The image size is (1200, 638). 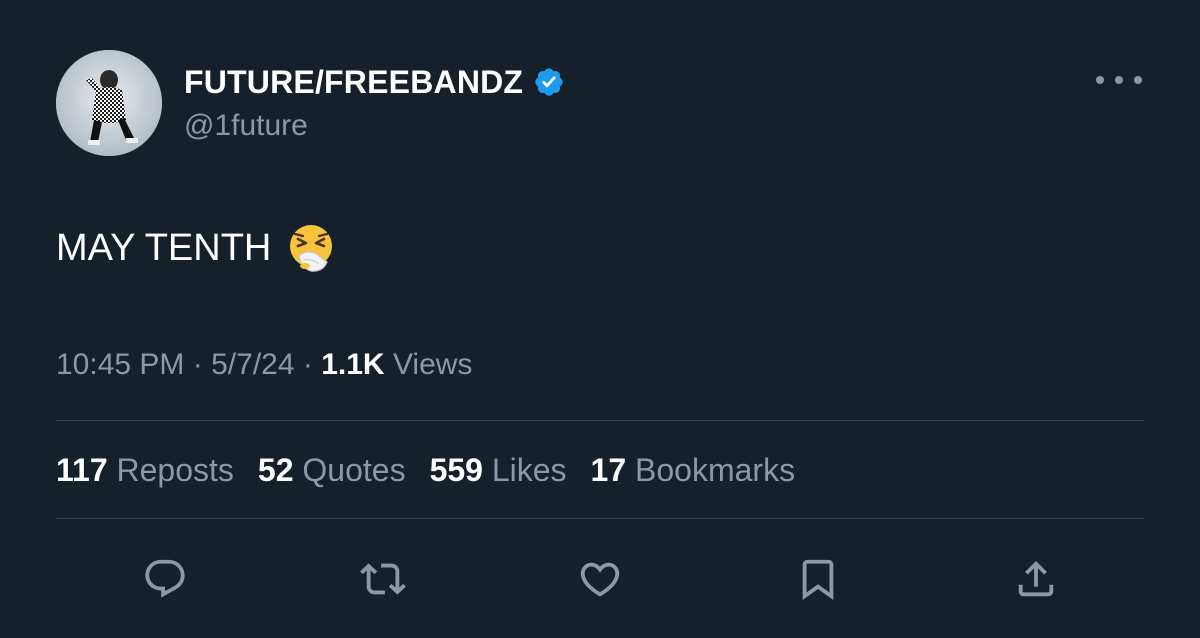 What do you see at coordinates (109, 103) in the screenshot?
I see `avatar` at bounding box center [109, 103].